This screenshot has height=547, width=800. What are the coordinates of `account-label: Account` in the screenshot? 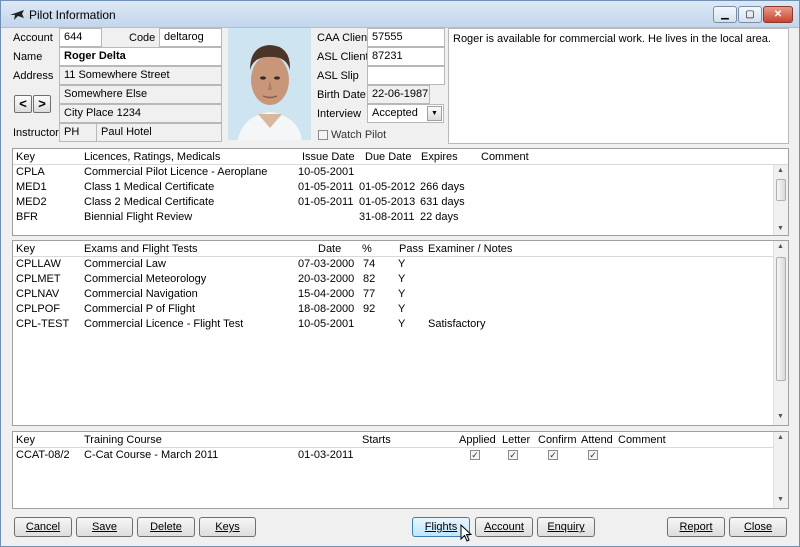 It's located at (33, 38).